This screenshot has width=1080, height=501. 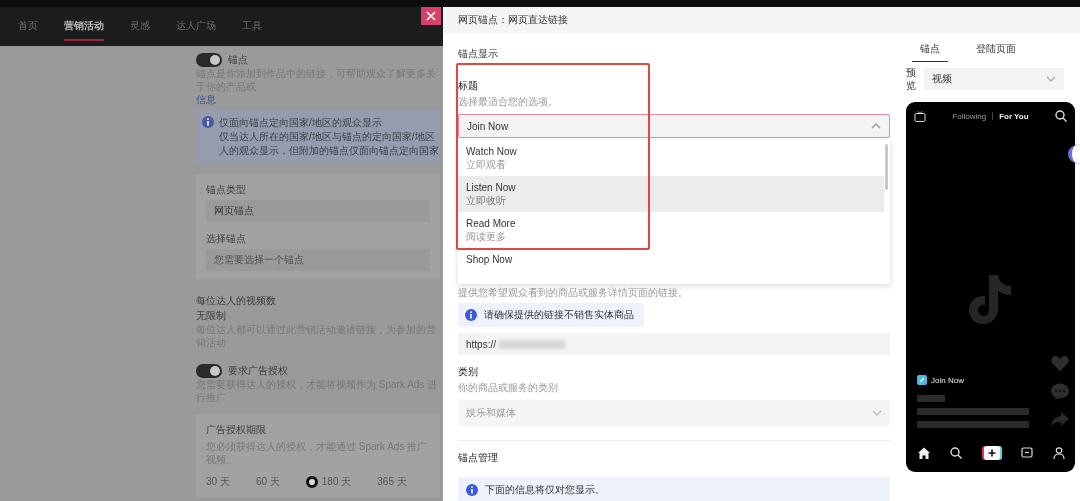 I want to click on section-label: 每位达人的视频数, so click(x=236, y=301).